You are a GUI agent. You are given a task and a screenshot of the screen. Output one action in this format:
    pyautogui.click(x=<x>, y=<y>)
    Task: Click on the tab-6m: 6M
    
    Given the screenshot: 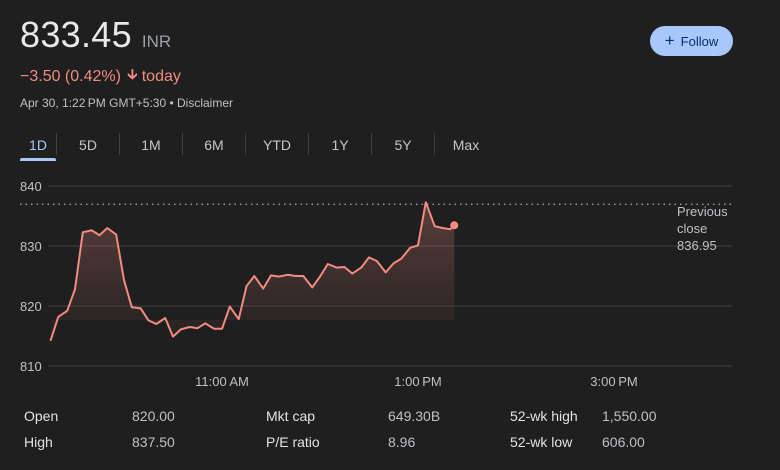 What is the action you would take?
    pyautogui.click(x=214, y=145)
    